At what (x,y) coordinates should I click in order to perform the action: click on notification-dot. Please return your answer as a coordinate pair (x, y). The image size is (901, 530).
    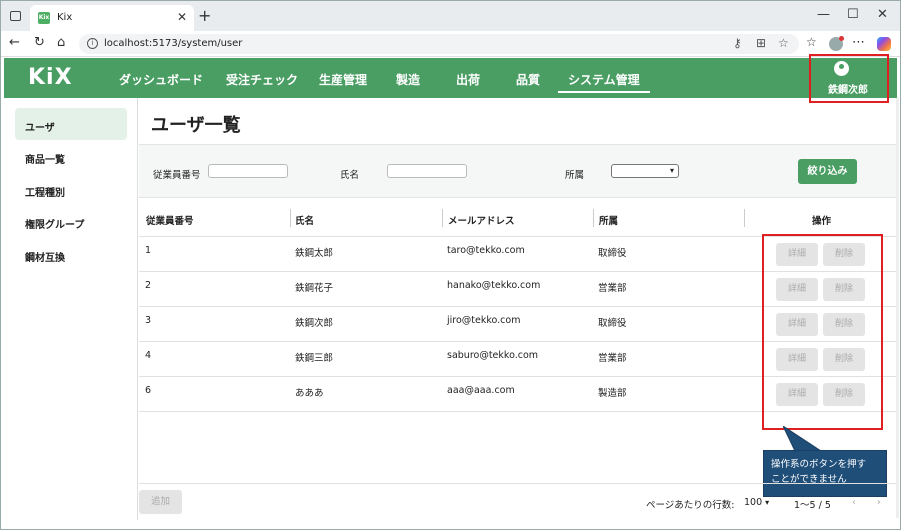
    Looking at the image, I should click on (841, 38).